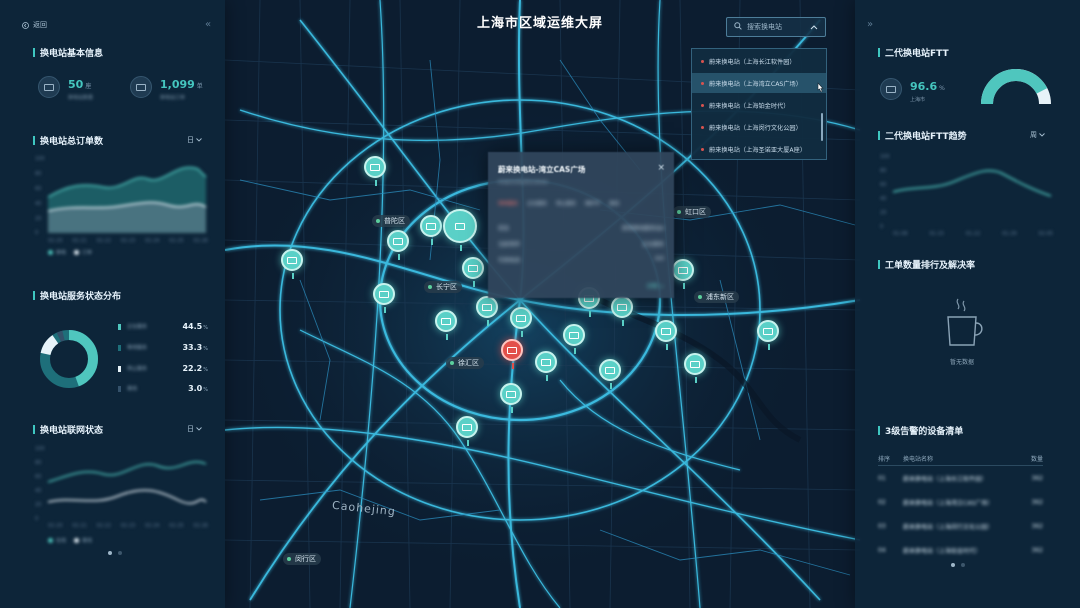 This screenshot has height=608, width=1080. What do you see at coordinates (960, 526) in the screenshot?
I see `table-row: 03 蔚来换电站（上海闵行文化公园） 362` at bounding box center [960, 526].